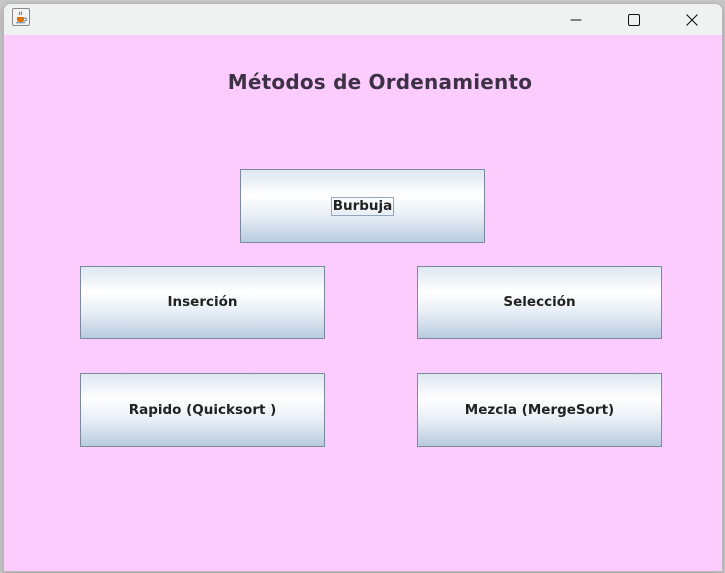  I want to click on burbuja-button-label: Burbuja, so click(362, 206).